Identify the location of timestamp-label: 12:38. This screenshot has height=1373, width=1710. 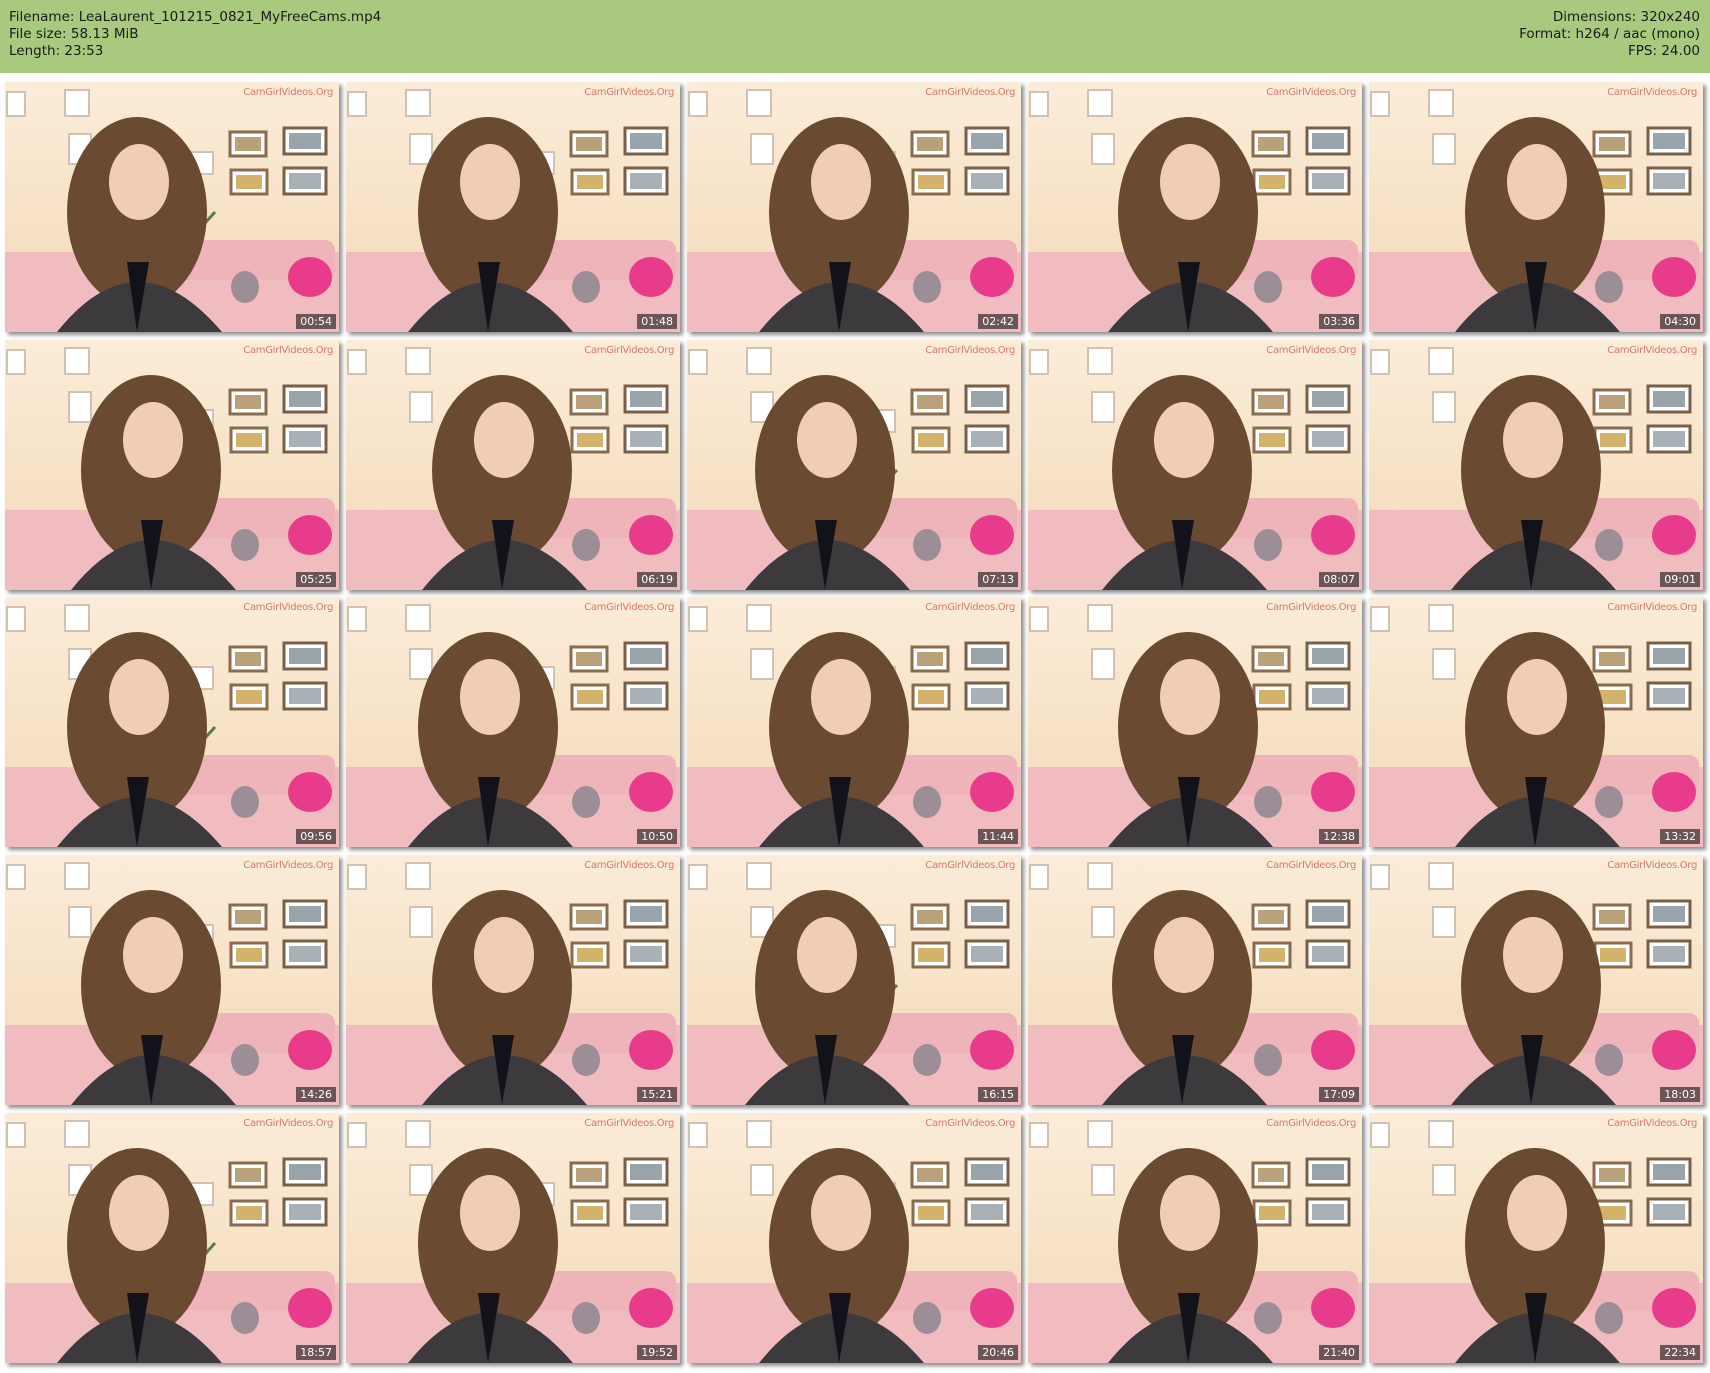
(1339, 836).